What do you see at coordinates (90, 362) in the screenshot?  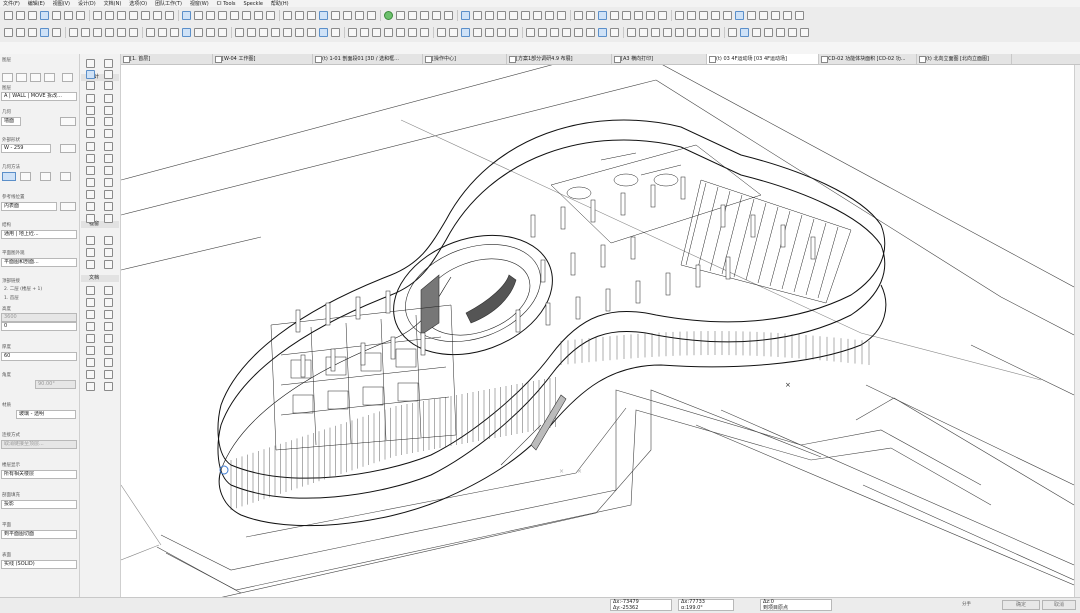 I see `door-icon` at bounding box center [90, 362].